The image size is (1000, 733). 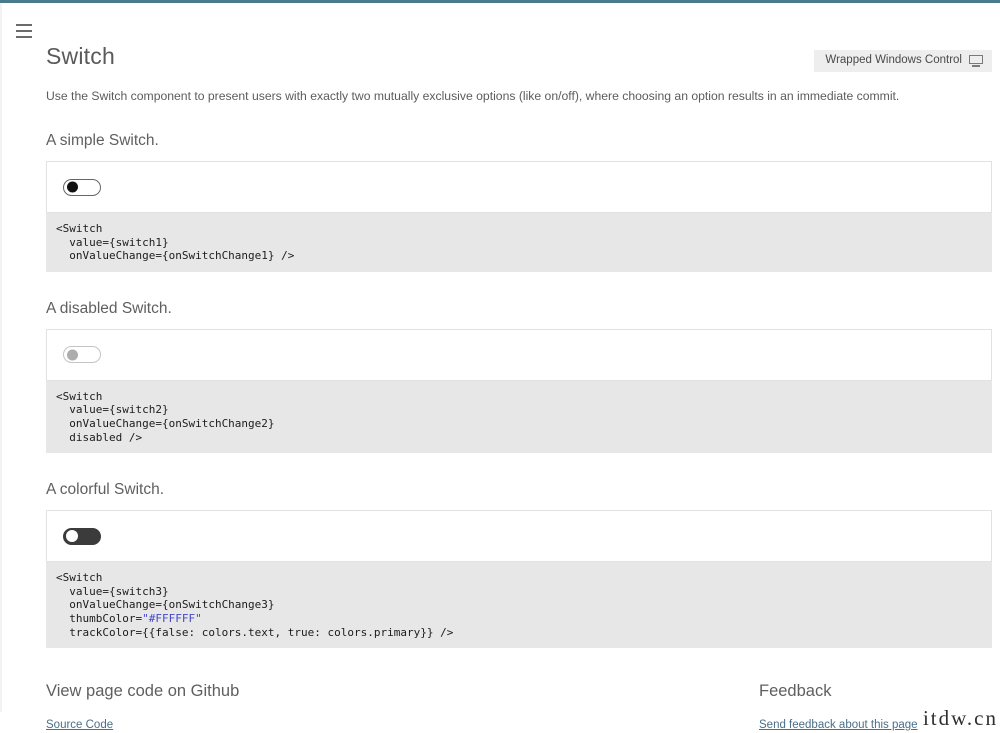 What do you see at coordinates (109, 308) in the screenshot?
I see `section-heading: A disabled Switch.` at bounding box center [109, 308].